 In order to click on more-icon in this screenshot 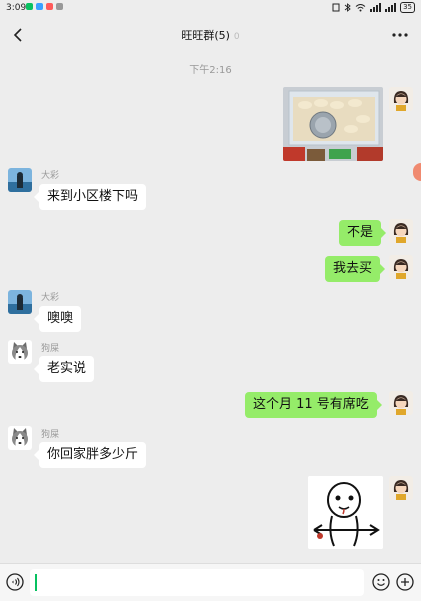, I will do `click(400, 35)`.